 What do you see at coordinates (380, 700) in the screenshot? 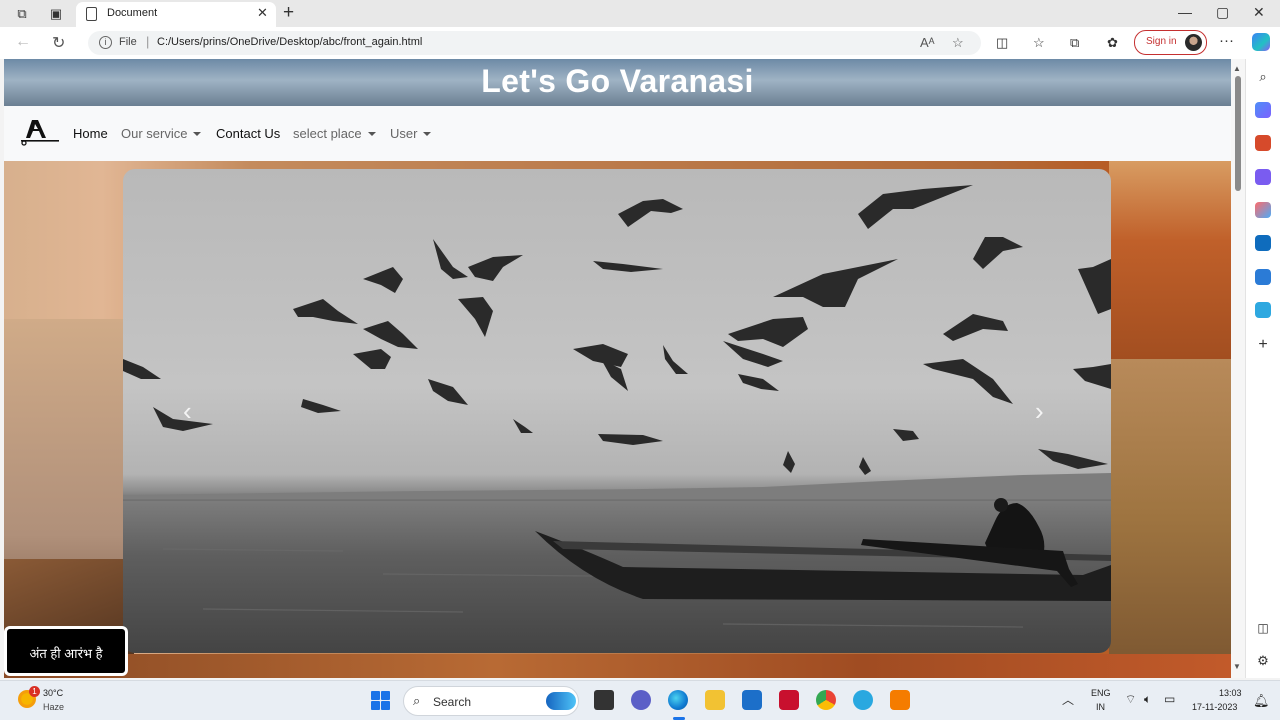
I see `start-button-icon` at bounding box center [380, 700].